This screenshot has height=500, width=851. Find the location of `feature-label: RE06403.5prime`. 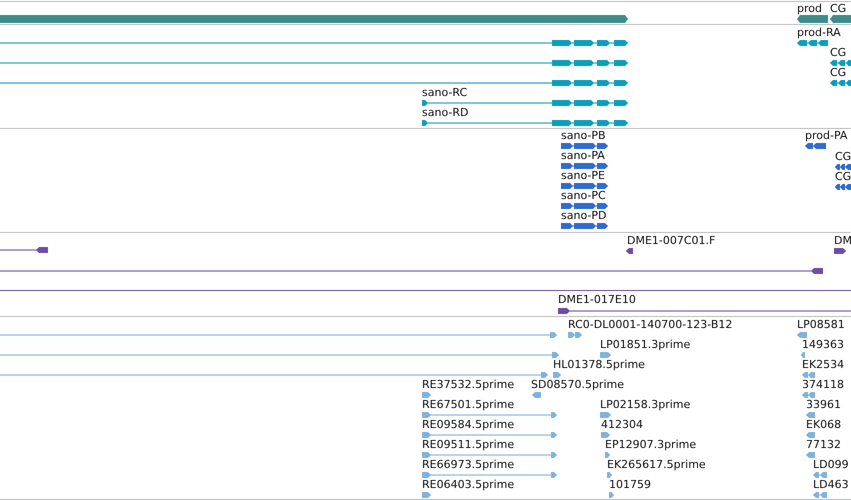

feature-label: RE06403.5prime is located at coordinates (468, 485).